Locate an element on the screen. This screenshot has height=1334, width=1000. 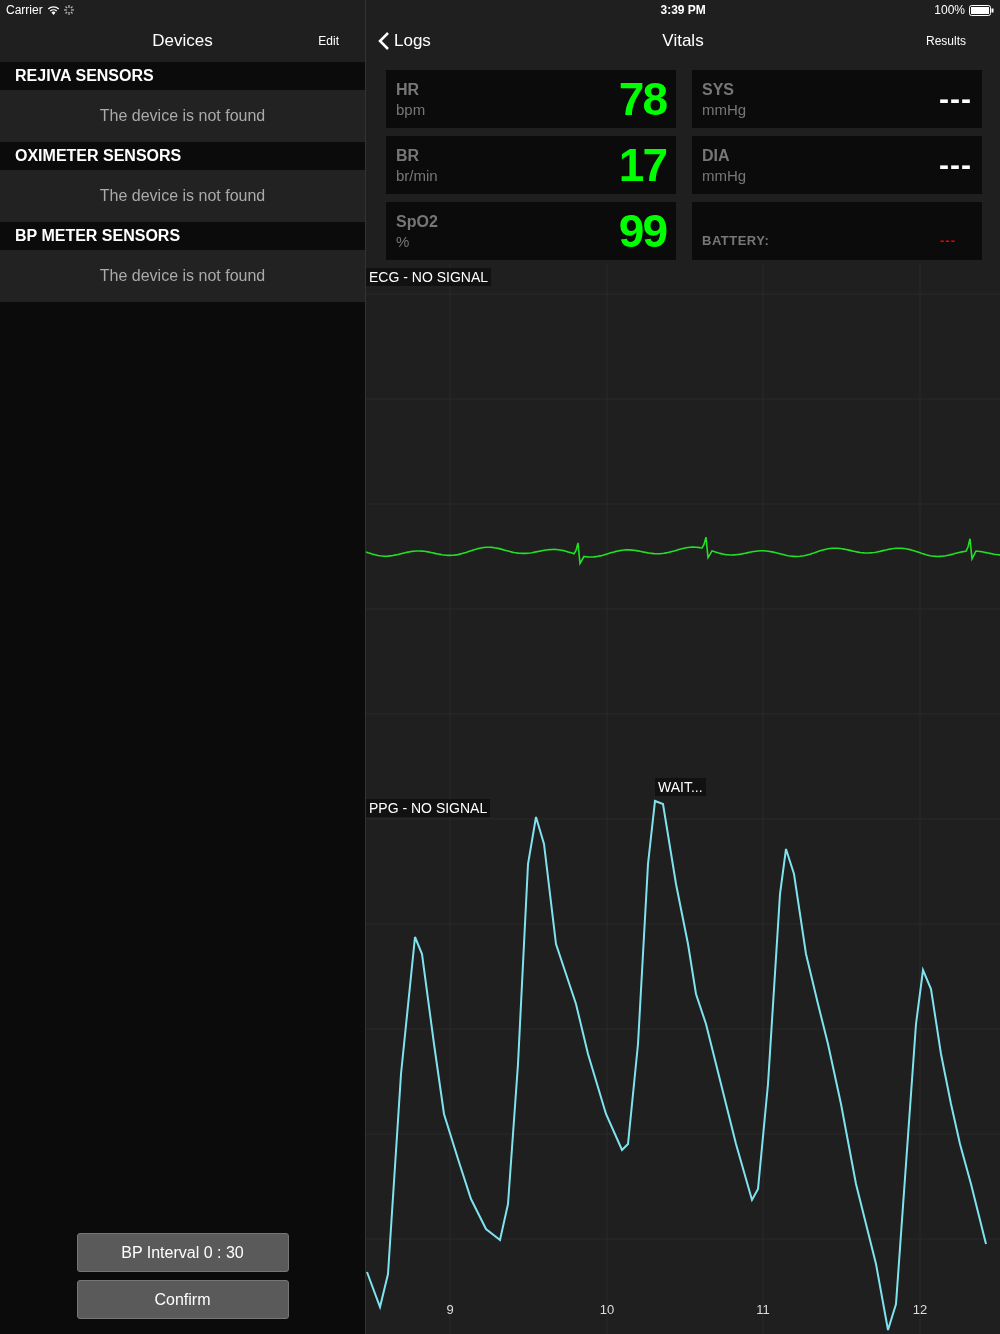
vital-value: 99 is located at coordinates (642, 231).